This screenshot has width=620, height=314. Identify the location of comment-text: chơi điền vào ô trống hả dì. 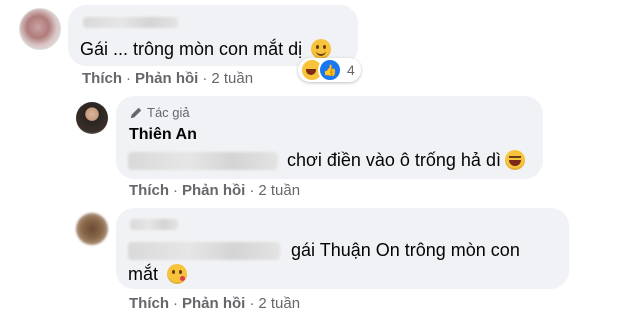
(326, 160).